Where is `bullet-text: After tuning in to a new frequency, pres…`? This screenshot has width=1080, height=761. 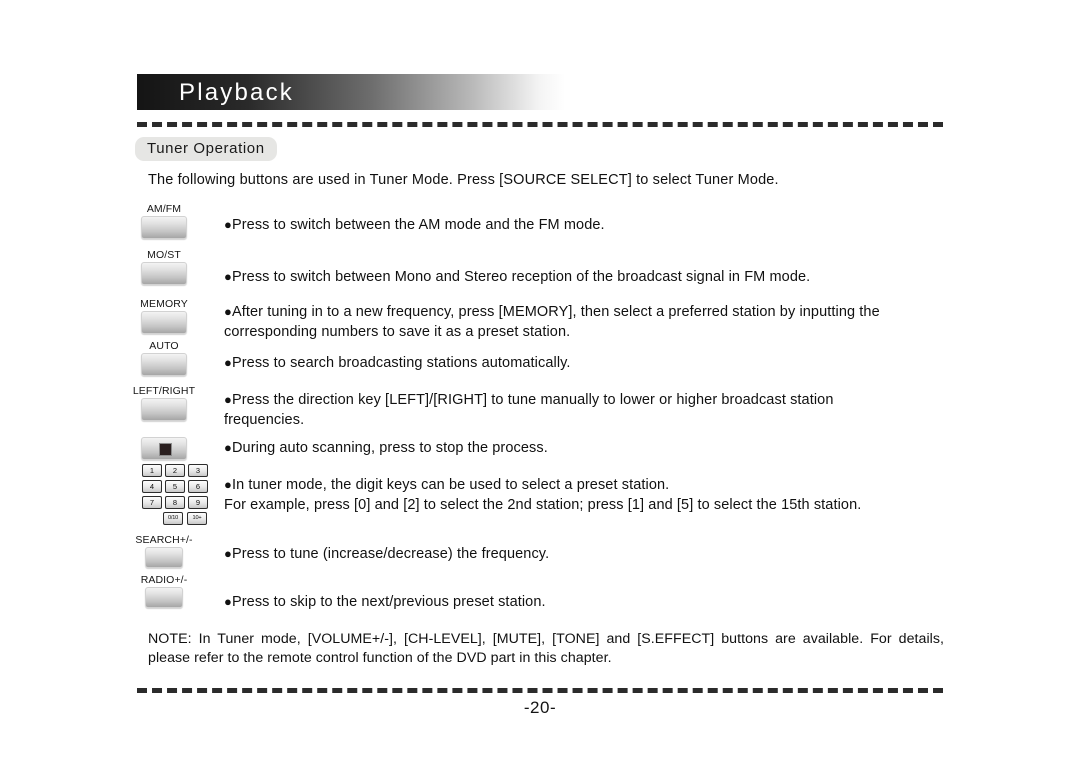 bullet-text: After tuning in to a new frequency, pres… is located at coordinates (555, 312).